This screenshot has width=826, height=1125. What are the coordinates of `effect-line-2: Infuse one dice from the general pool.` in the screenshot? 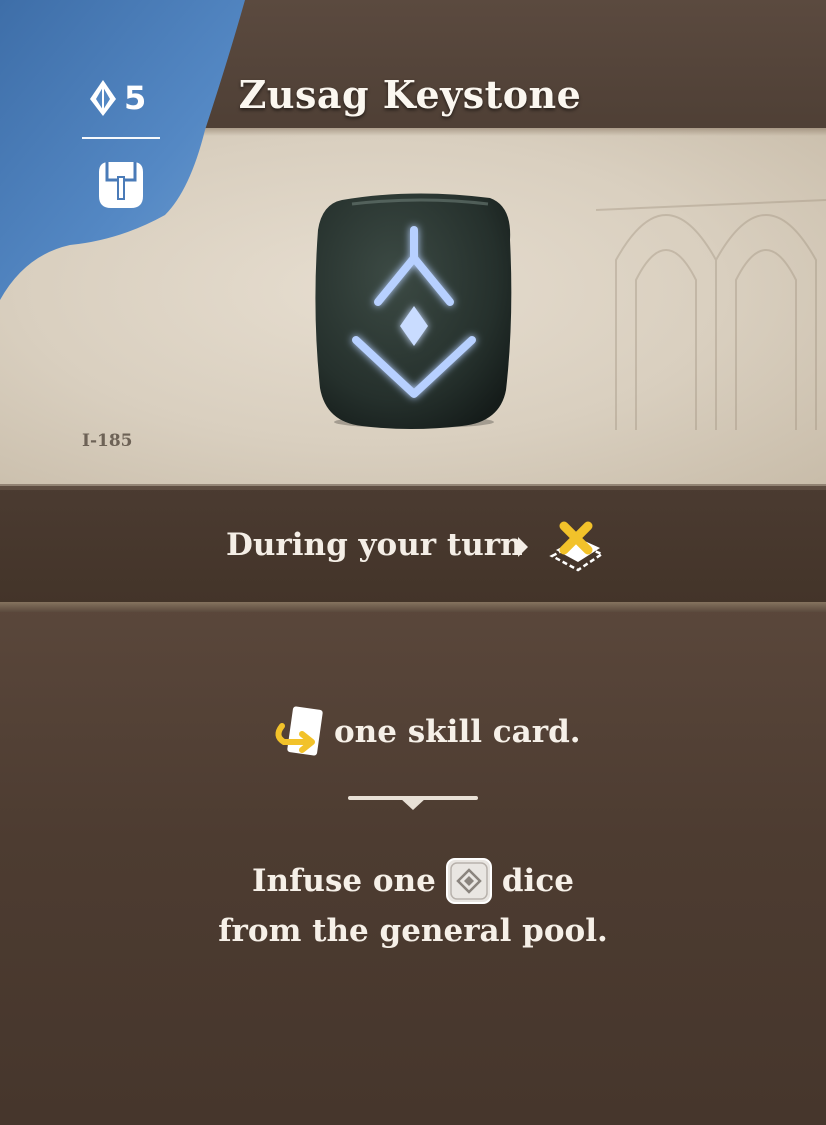 It's located at (413, 906).